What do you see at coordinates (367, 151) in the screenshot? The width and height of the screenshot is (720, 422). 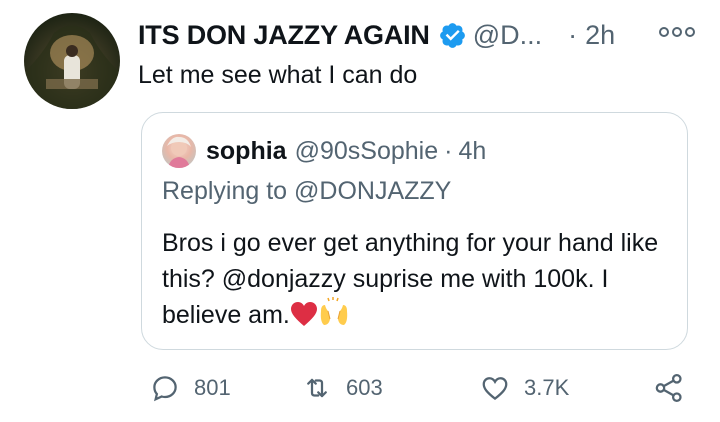 I see `quoted-author-handle: @90sSophie` at bounding box center [367, 151].